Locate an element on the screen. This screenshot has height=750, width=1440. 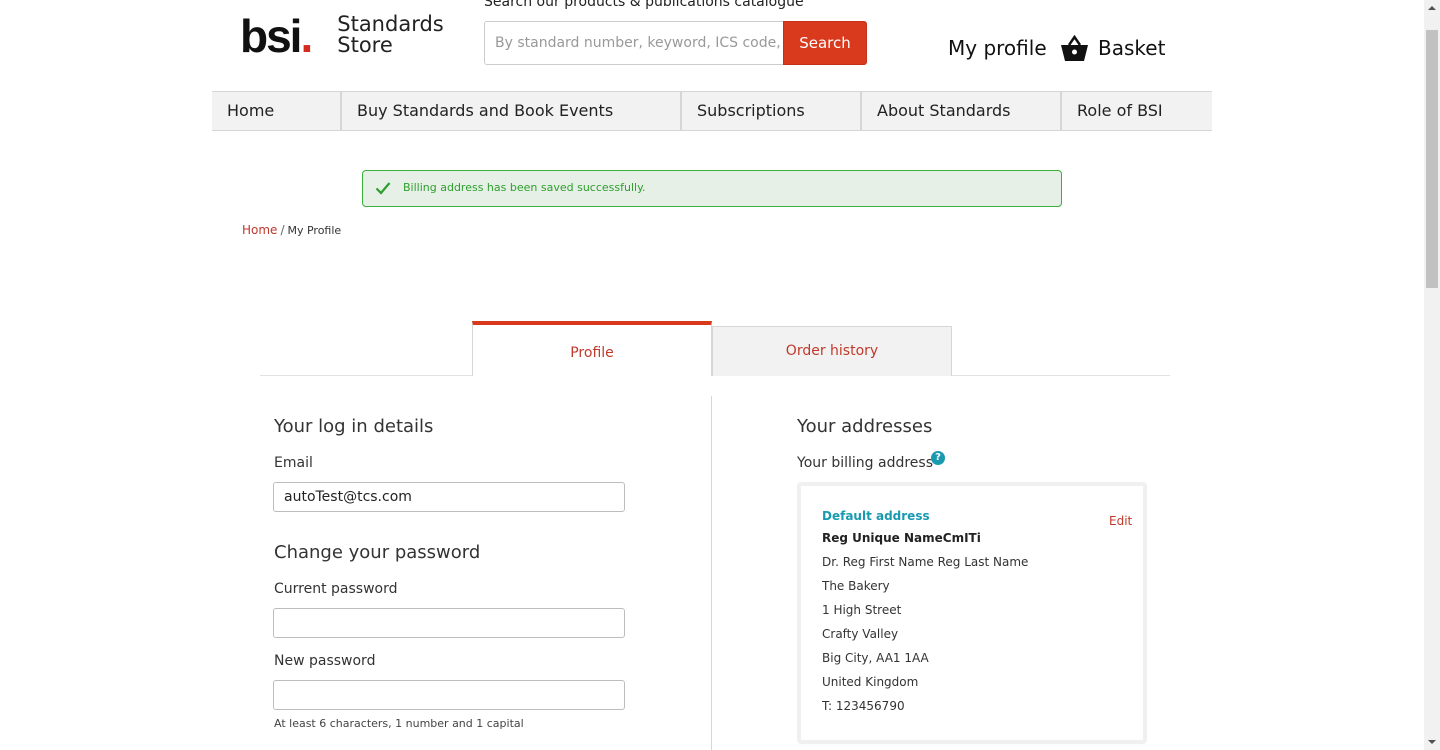
default-address-label: Default address is located at coordinates (876, 516).